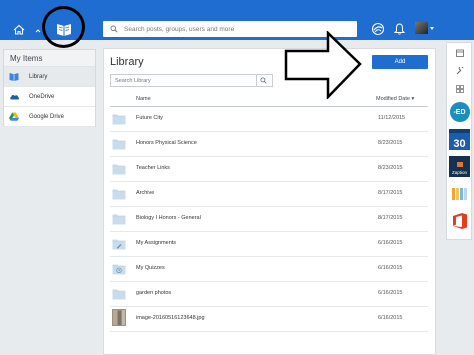 The height and width of the screenshot is (355, 474). I want to click on library-row: image-20160516123648.jpg 6/16/2015, so click(269, 319).